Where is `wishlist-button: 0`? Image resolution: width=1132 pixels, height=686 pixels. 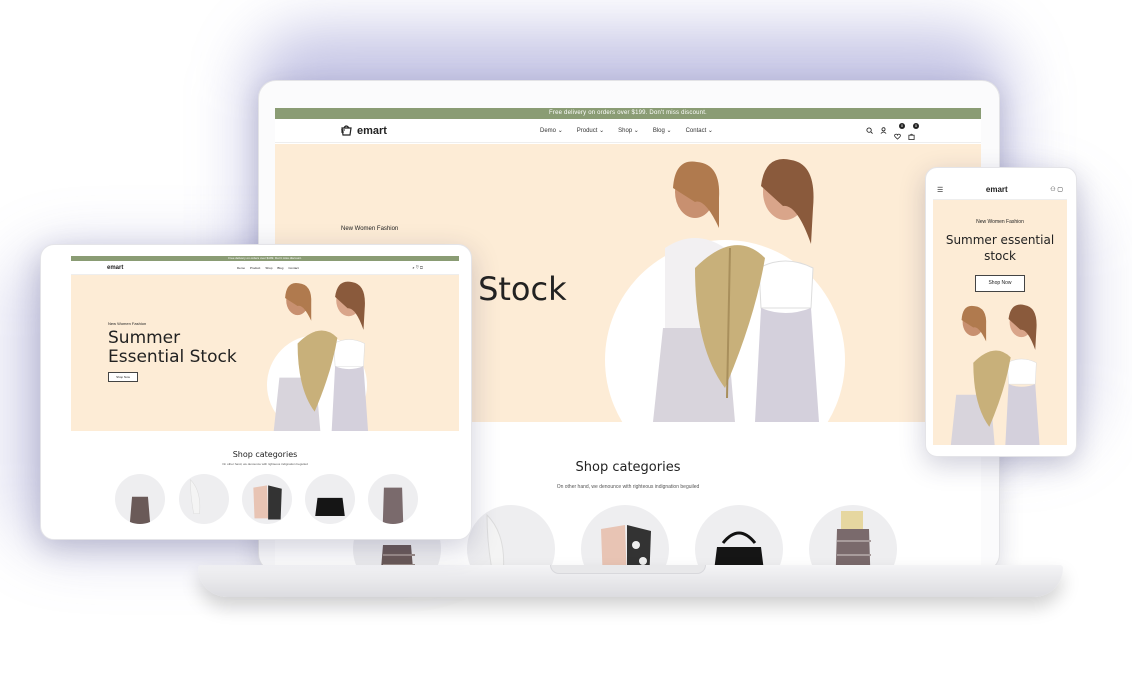 wishlist-button: 0 is located at coordinates (899, 131).